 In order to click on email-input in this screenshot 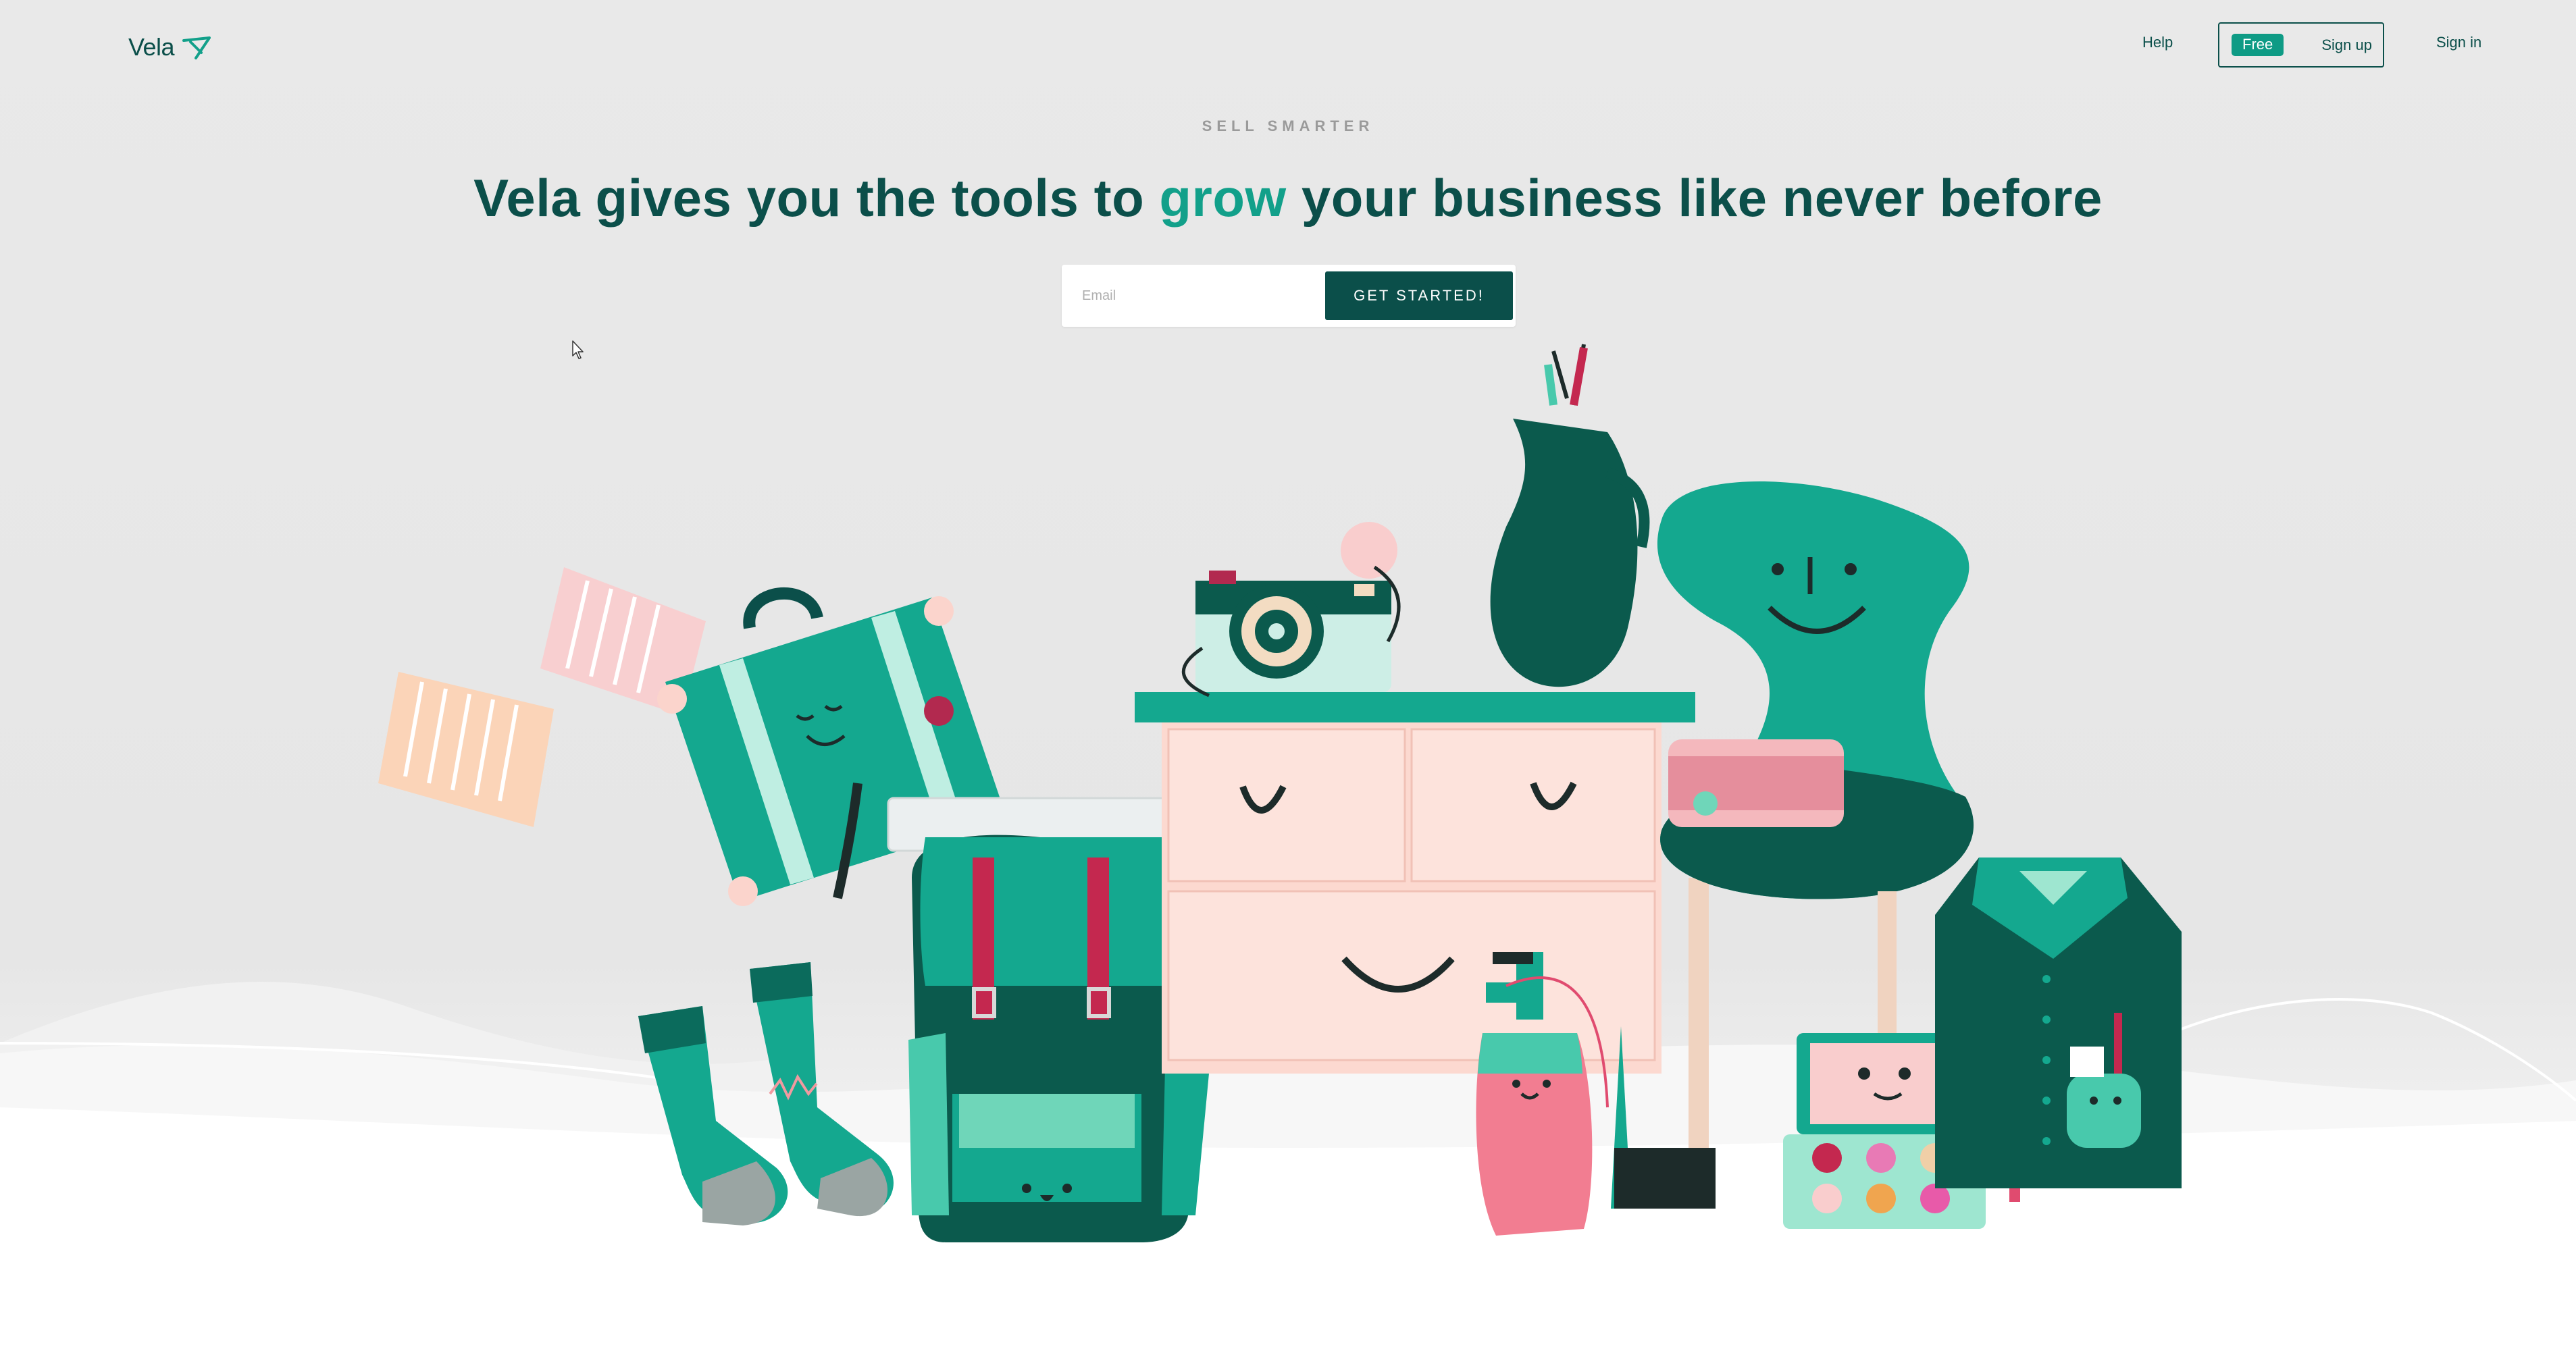, I will do `click(1186, 296)`.